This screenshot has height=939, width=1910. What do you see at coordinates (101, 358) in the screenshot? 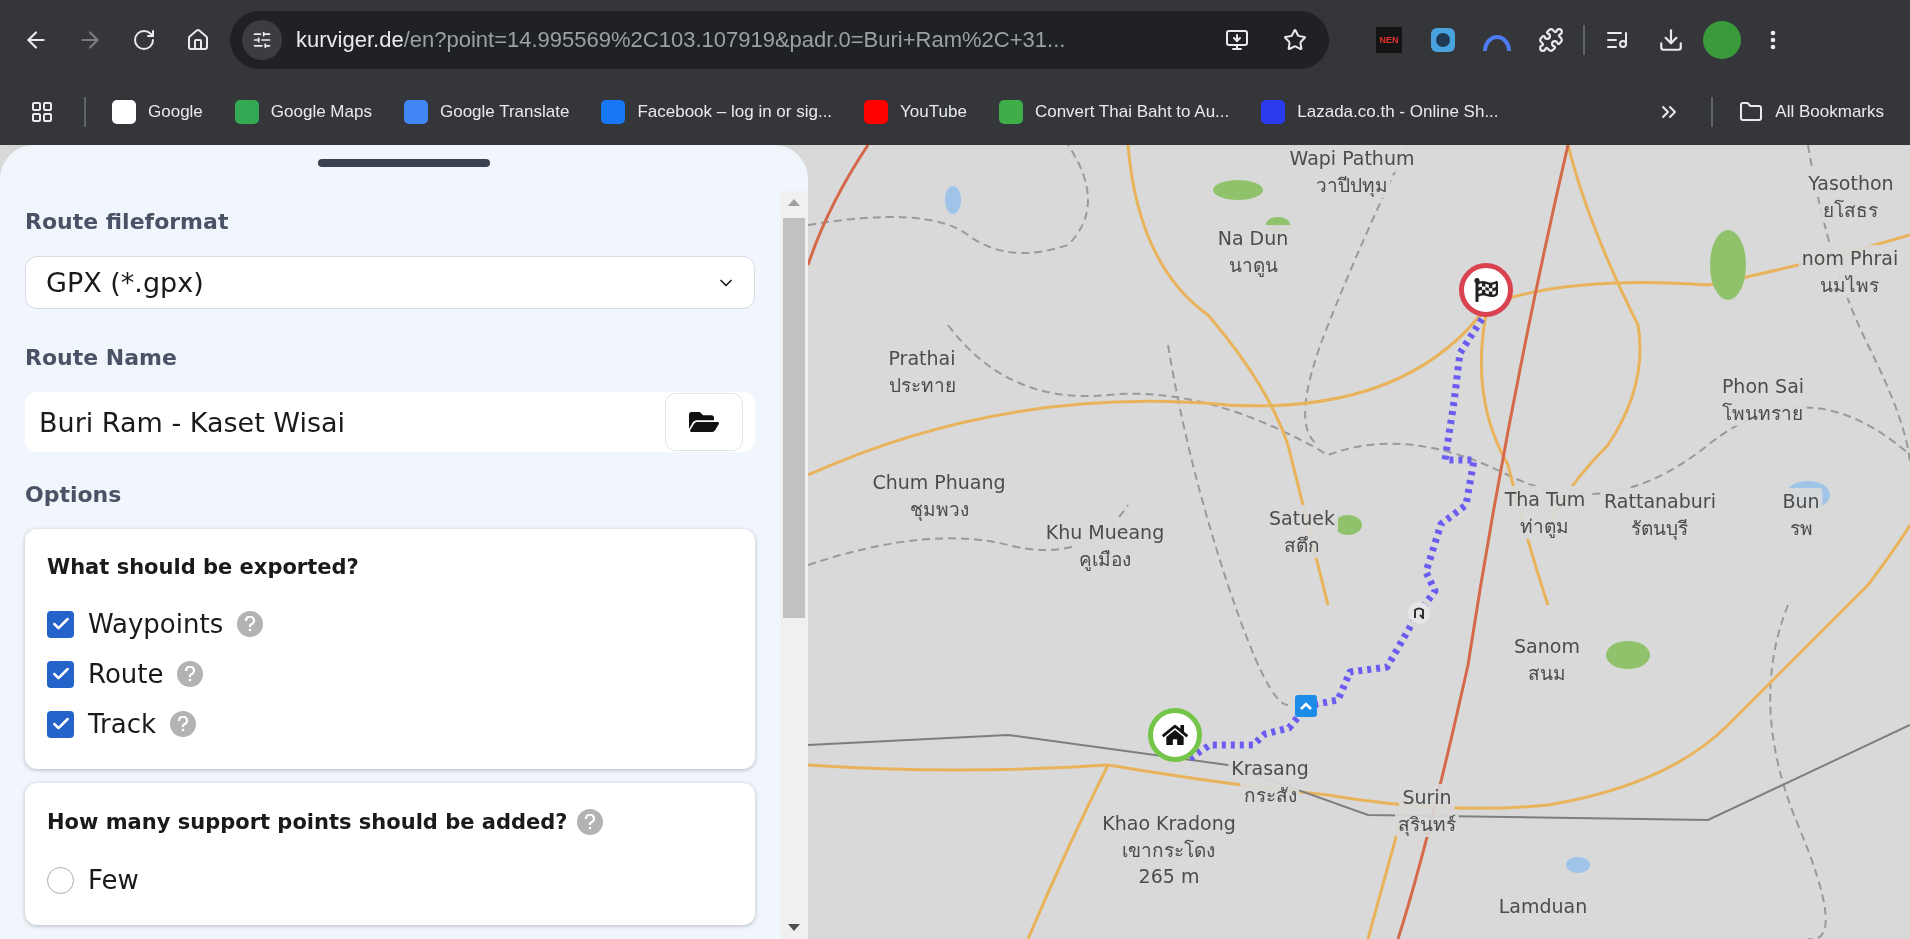
I see `section-heading: Route Name` at bounding box center [101, 358].